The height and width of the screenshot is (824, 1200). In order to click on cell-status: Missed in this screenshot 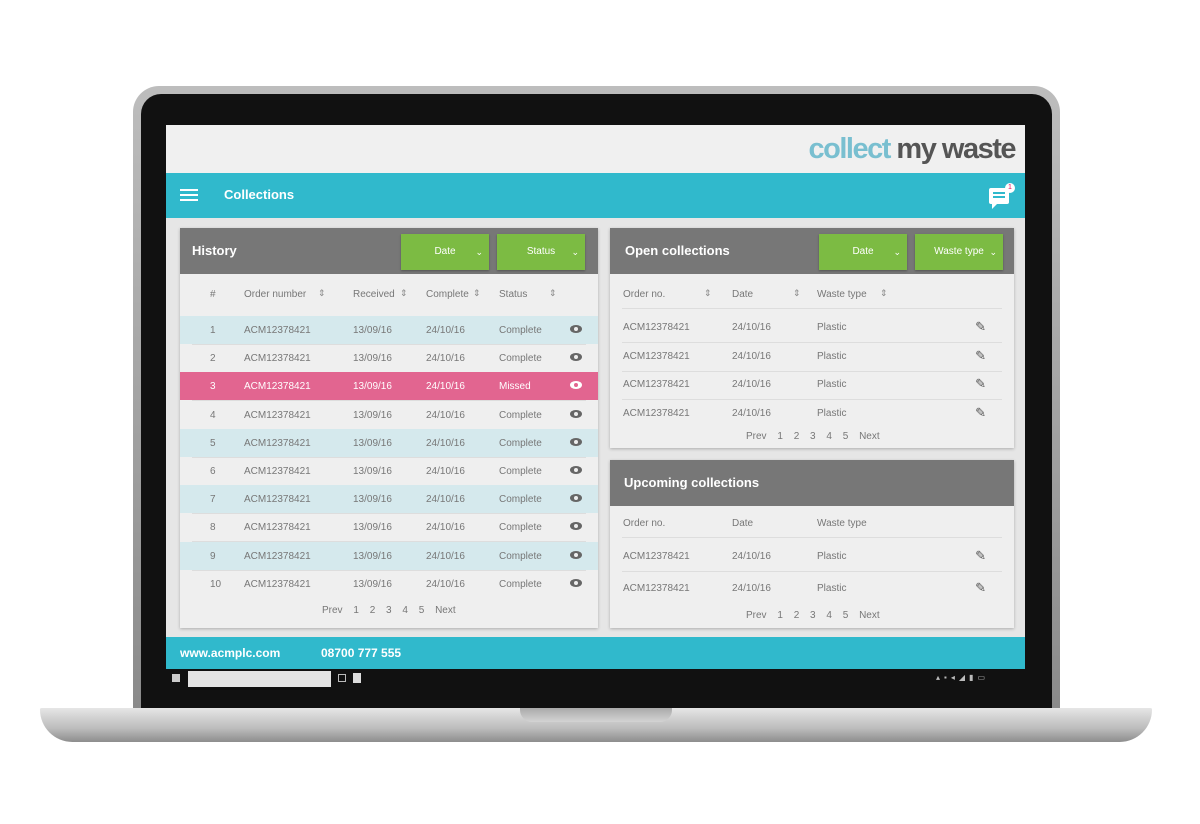, I will do `click(515, 387)`.